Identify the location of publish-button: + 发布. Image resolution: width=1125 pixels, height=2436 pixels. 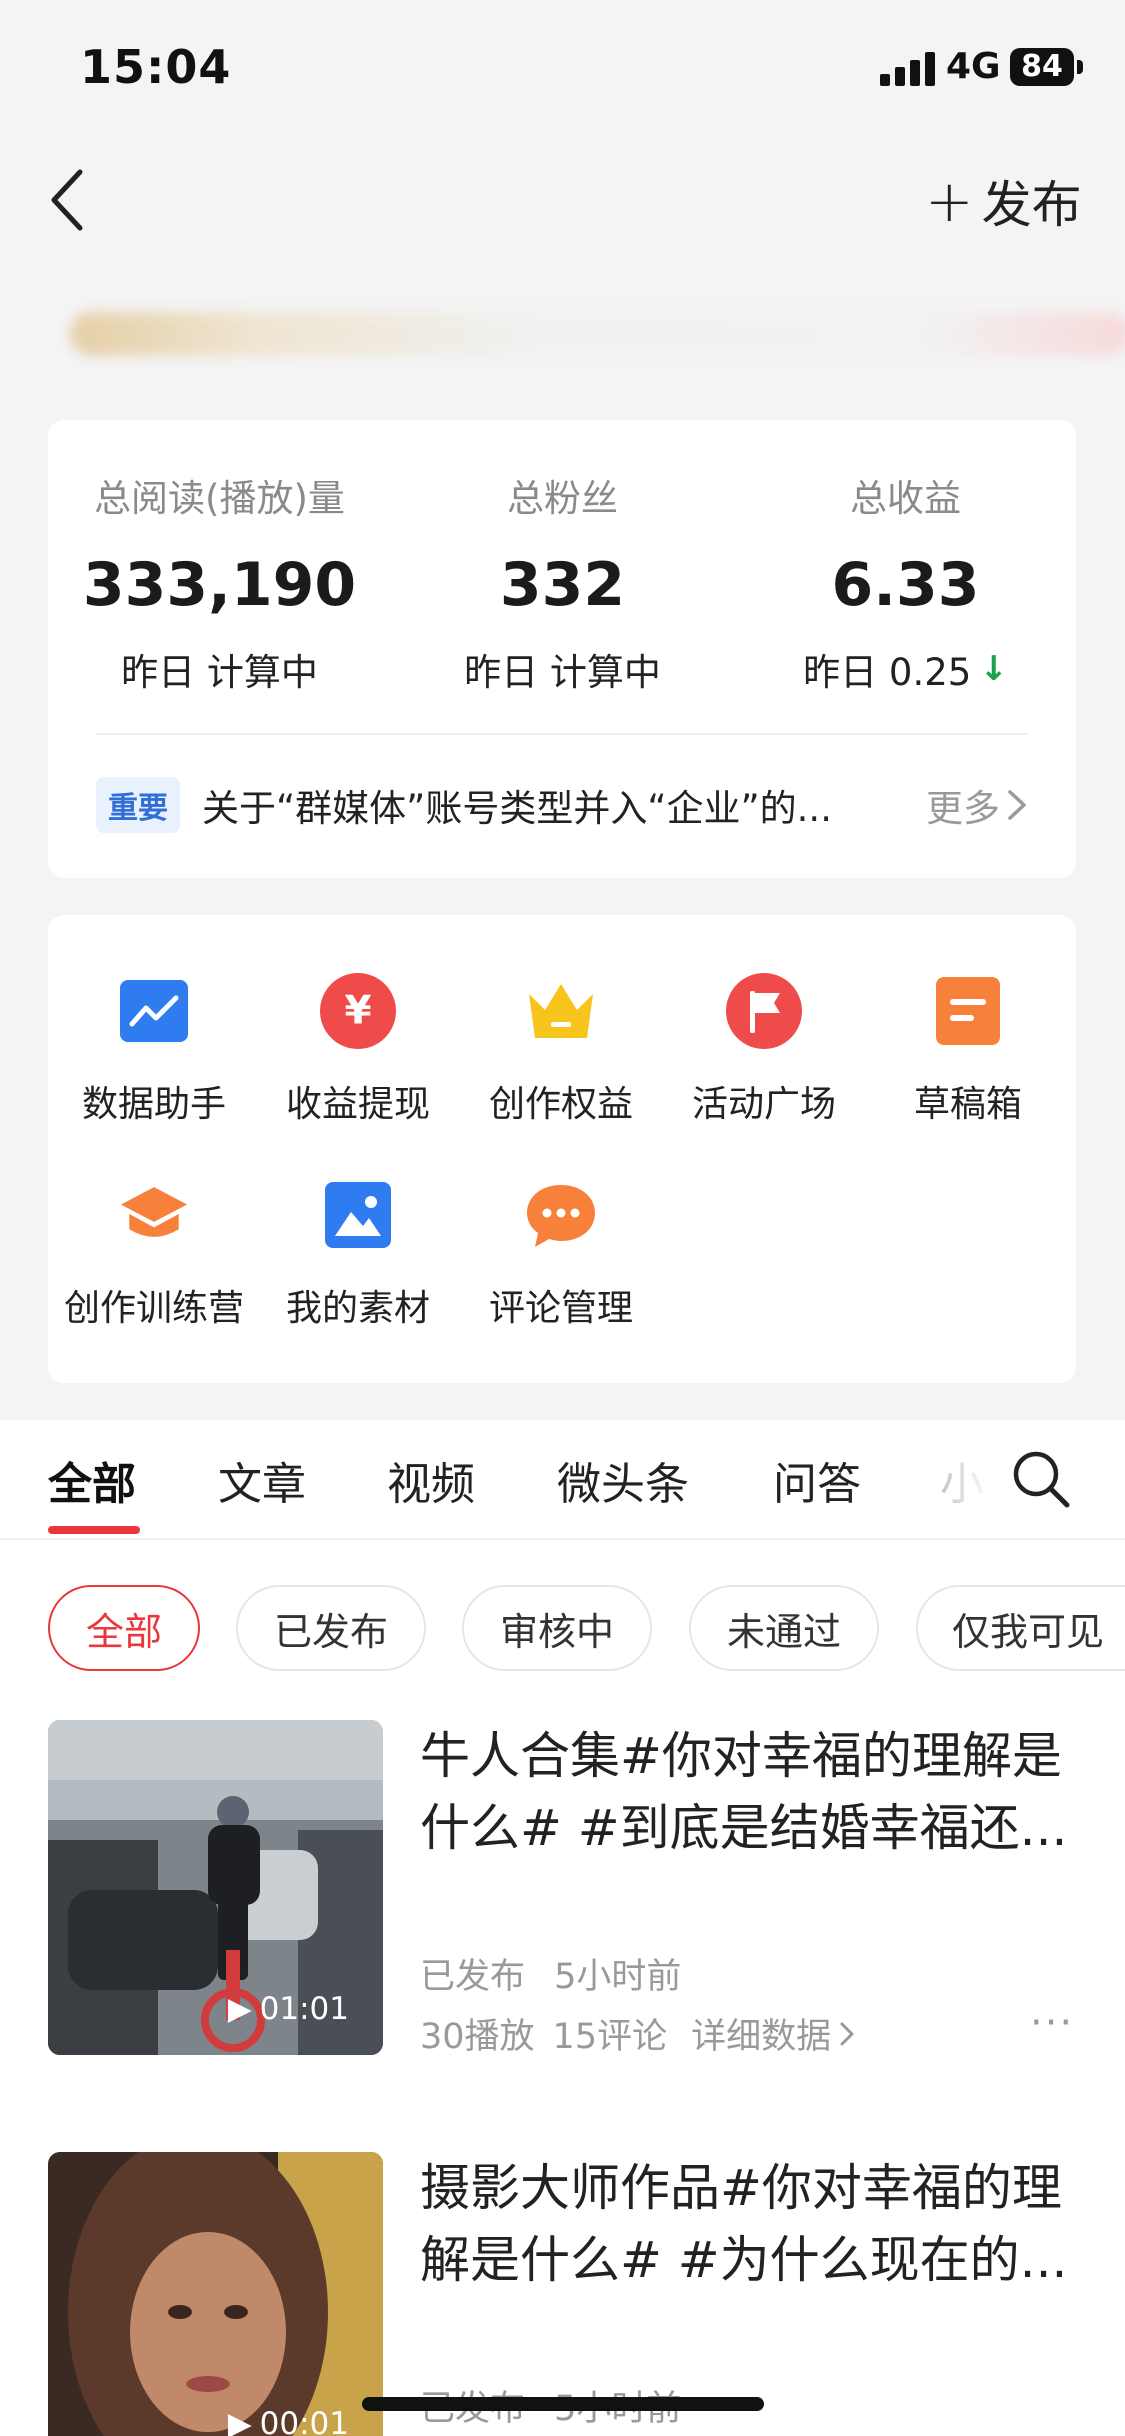
(1003, 201).